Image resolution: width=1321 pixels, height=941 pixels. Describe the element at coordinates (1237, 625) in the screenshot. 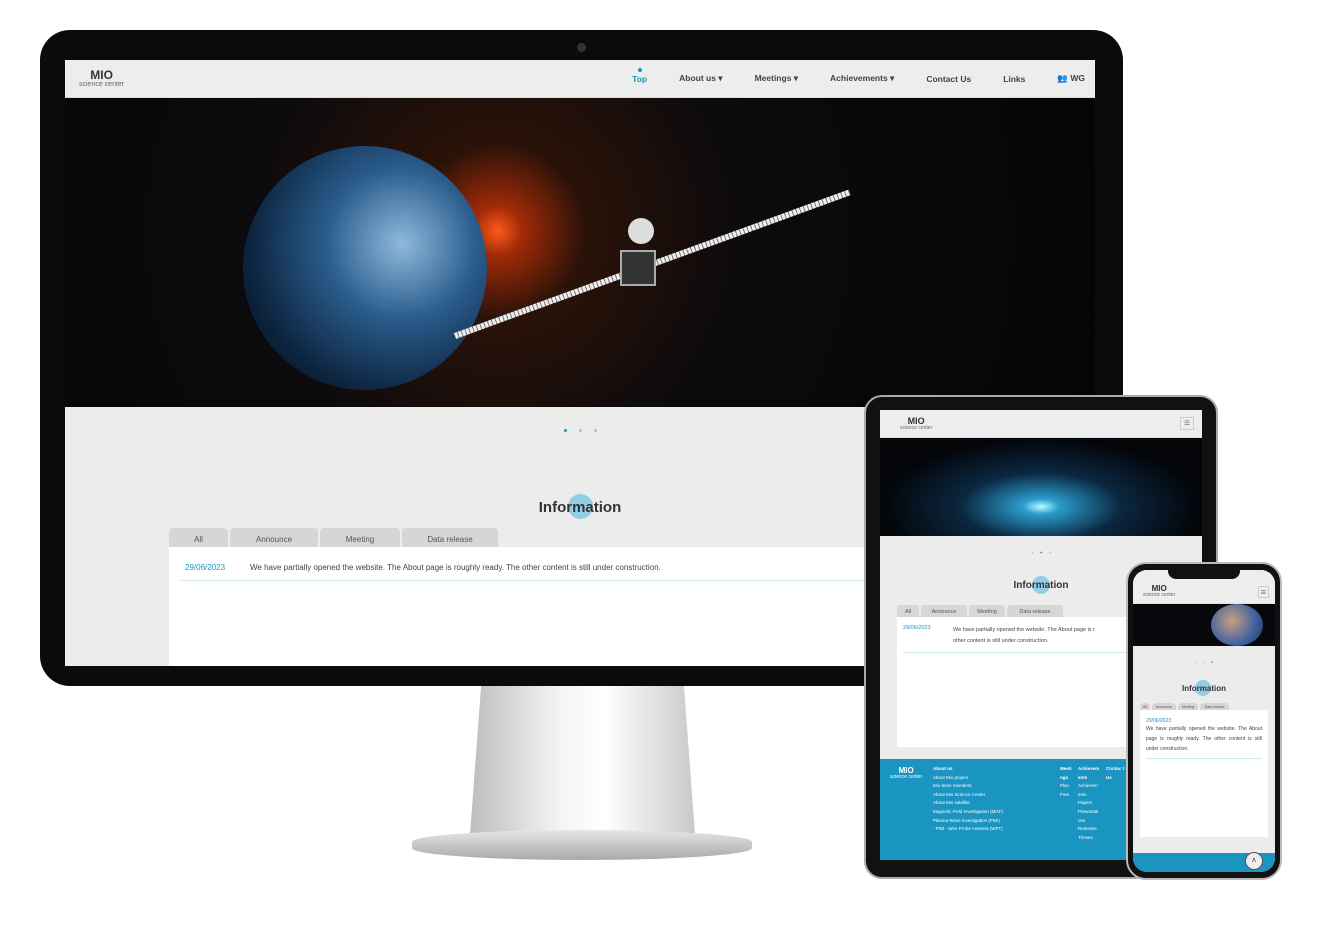

I see `mercury-image` at that location.